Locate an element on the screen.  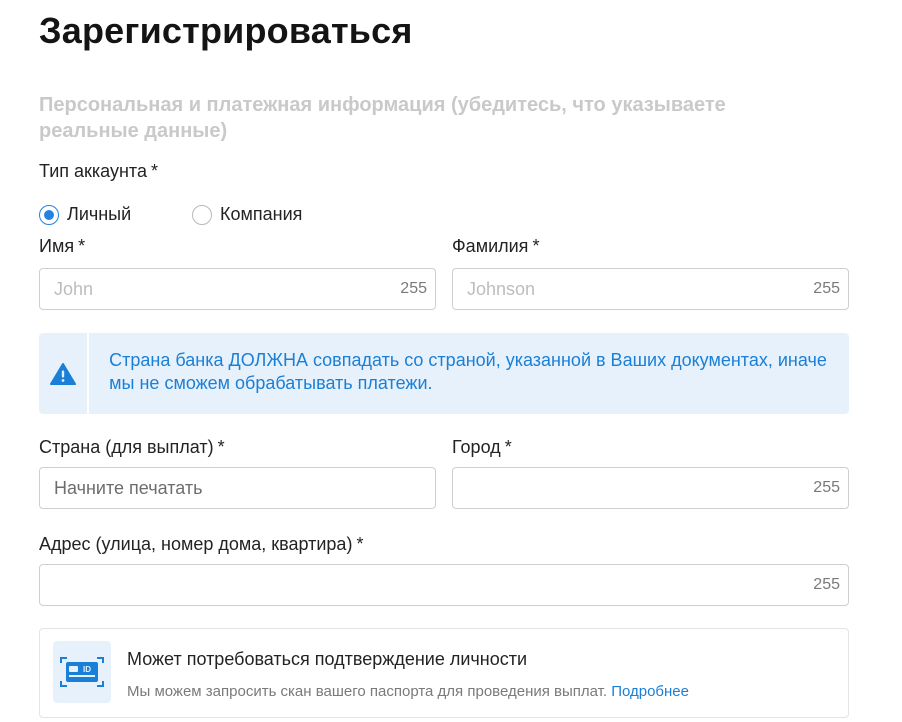
city-field: 255 is located at coordinates (650, 488).